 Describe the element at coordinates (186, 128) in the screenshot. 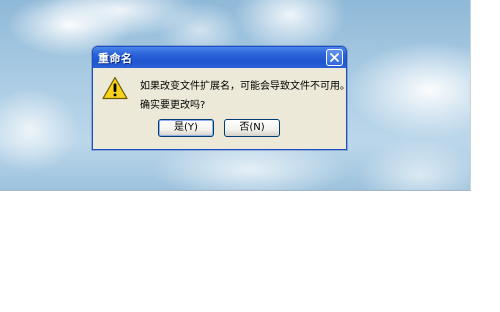

I see `yes-button: 是(Y)` at that location.